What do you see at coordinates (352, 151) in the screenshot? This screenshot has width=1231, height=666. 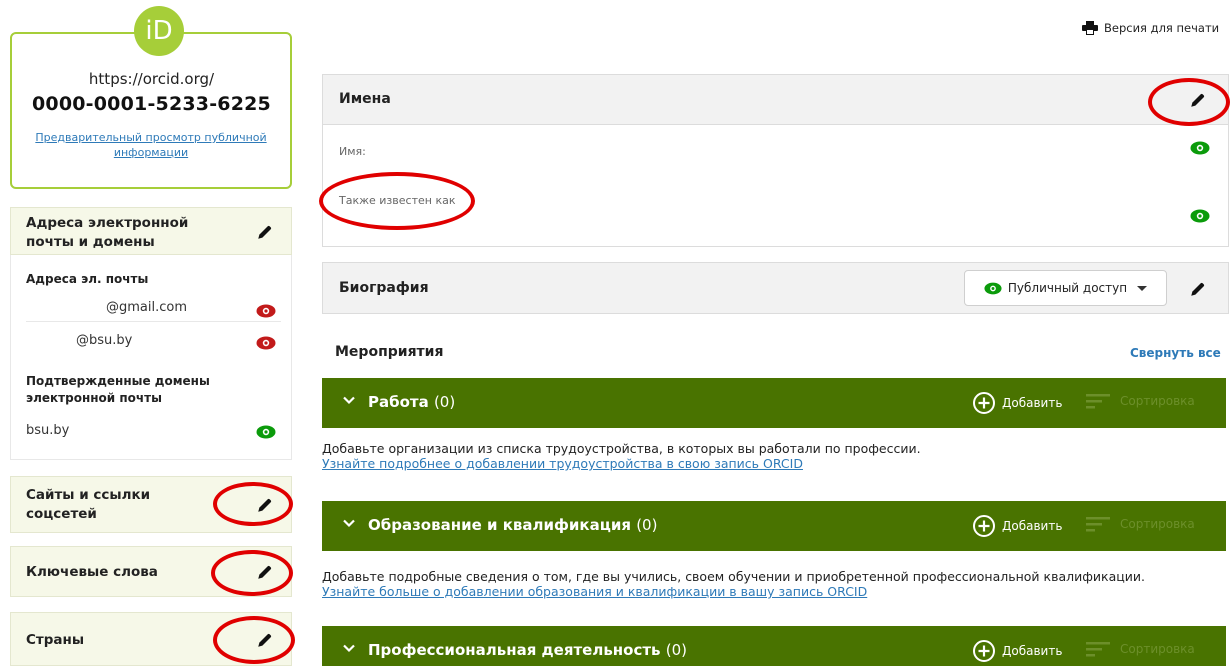 I see `name-label: Имя:` at bounding box center [352, 151].